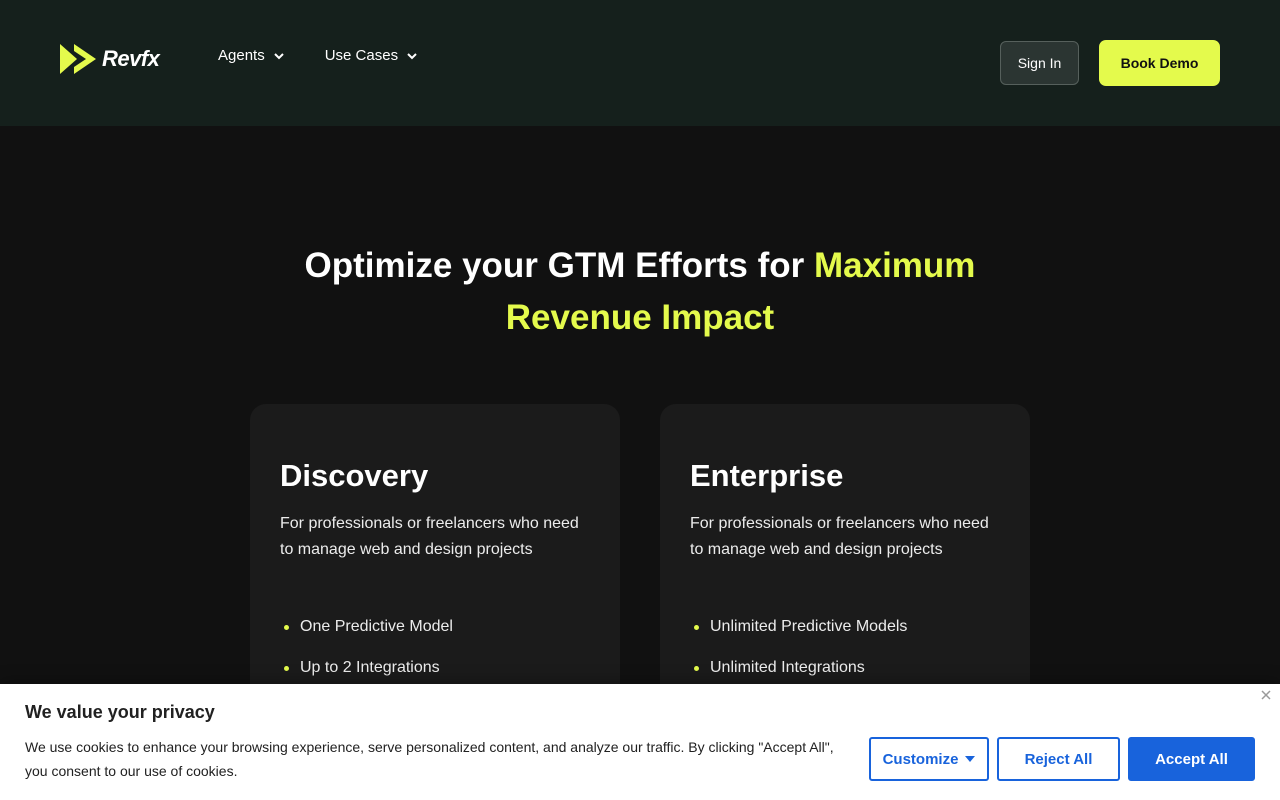 This screenshot has height=800, width=1280. Describe the element at coordinates (376, 626) in the screenshot. I see `feature-label: One Predictive Model` at that location.